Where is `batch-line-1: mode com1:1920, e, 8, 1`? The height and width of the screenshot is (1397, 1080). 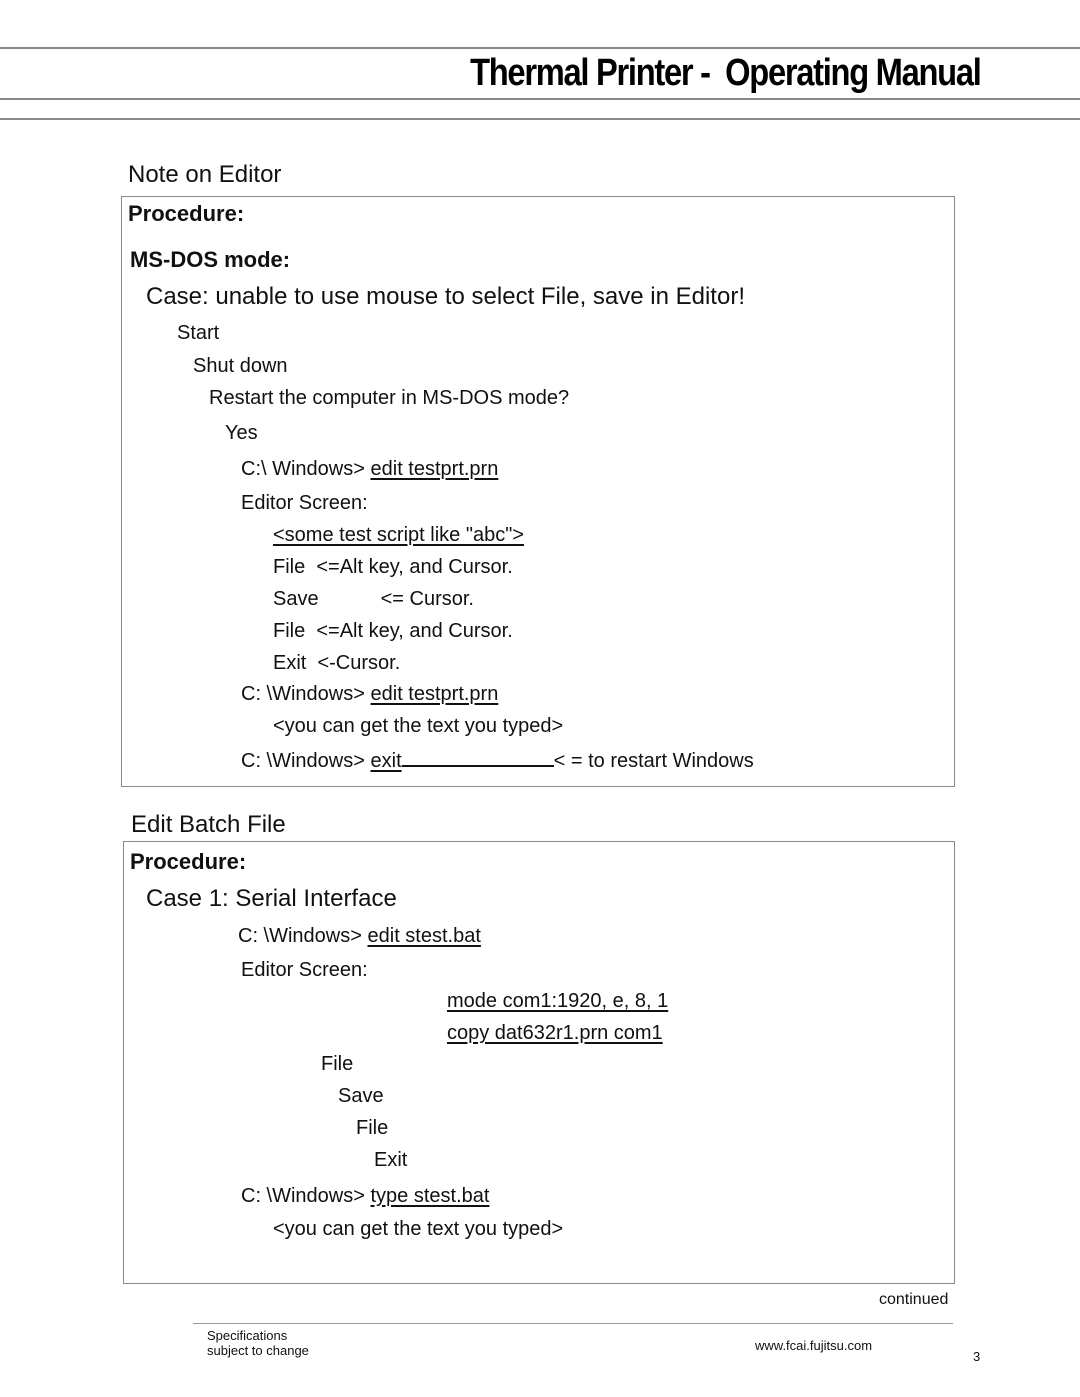
batch-line-1: mode com1:1920, e, 8, 1 is located at coordinates (558, 1001).